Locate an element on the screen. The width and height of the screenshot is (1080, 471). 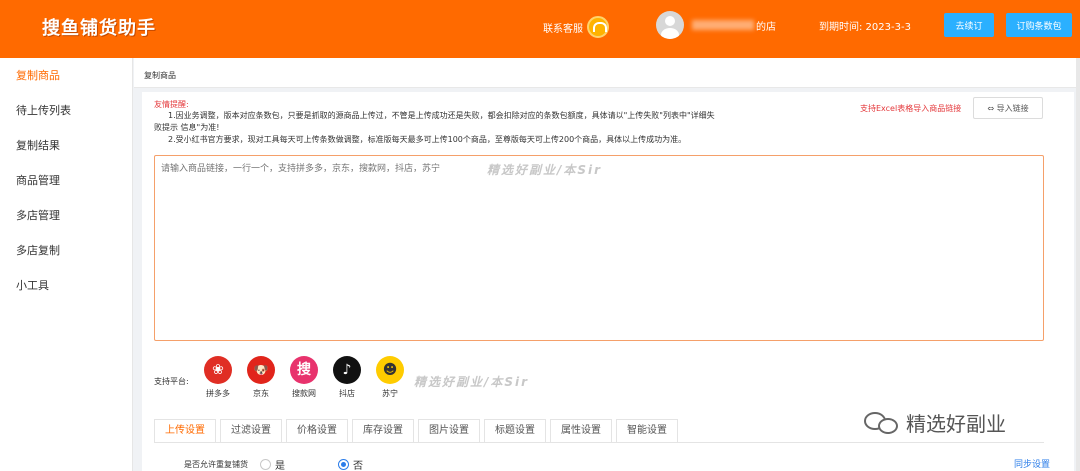
platform-name: 搜款网 is located at coordinates (304, 393).